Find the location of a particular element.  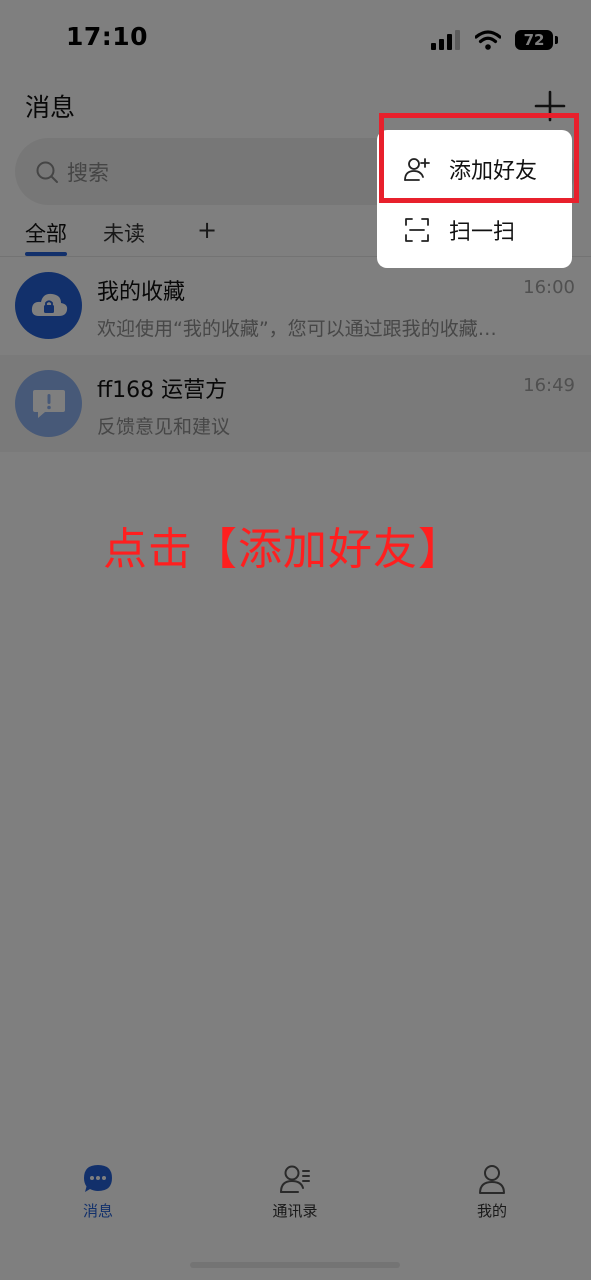

highlight-box is located at coordinates (479, 158).